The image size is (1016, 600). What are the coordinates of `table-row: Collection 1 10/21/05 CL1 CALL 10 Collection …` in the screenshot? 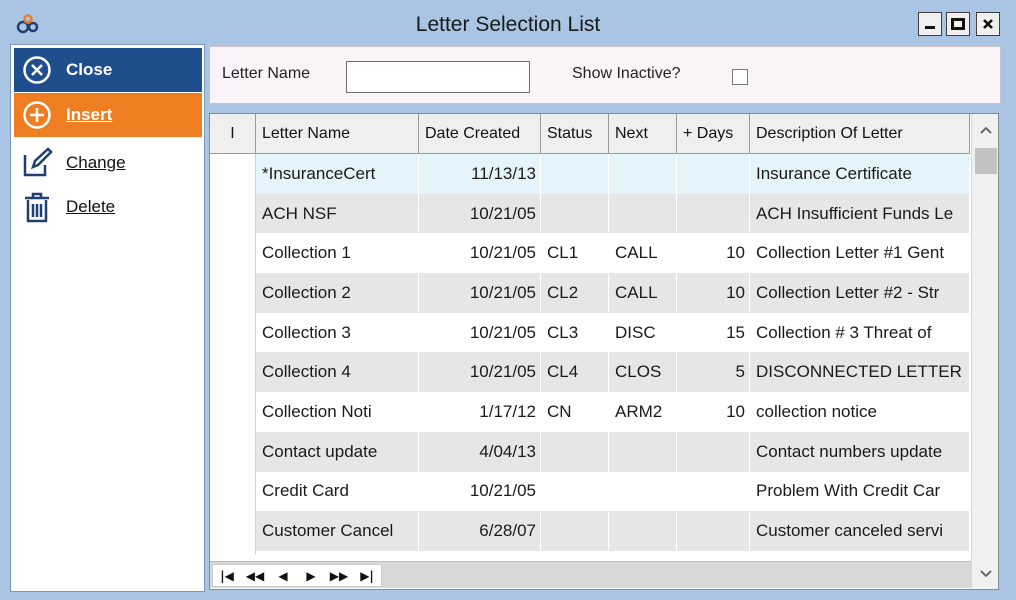 It's located at (590, 253).